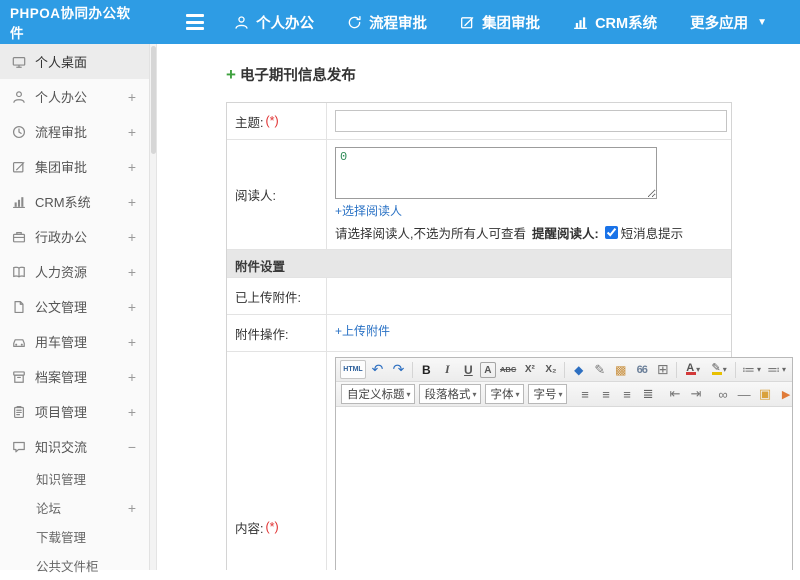 This screenshot has height=580, width=800. What do you see at coordinates (786, 394) in the screenshot?
I see `insert-media-button: ▶` at bounding box center [786, 394].